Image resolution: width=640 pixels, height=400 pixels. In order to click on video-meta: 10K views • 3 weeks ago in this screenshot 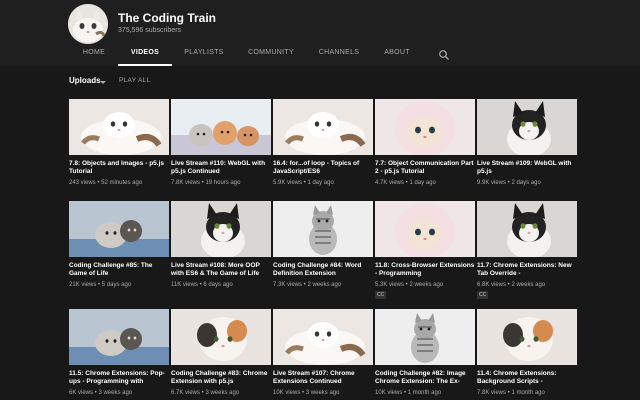, I will do `click(325, 393)`.